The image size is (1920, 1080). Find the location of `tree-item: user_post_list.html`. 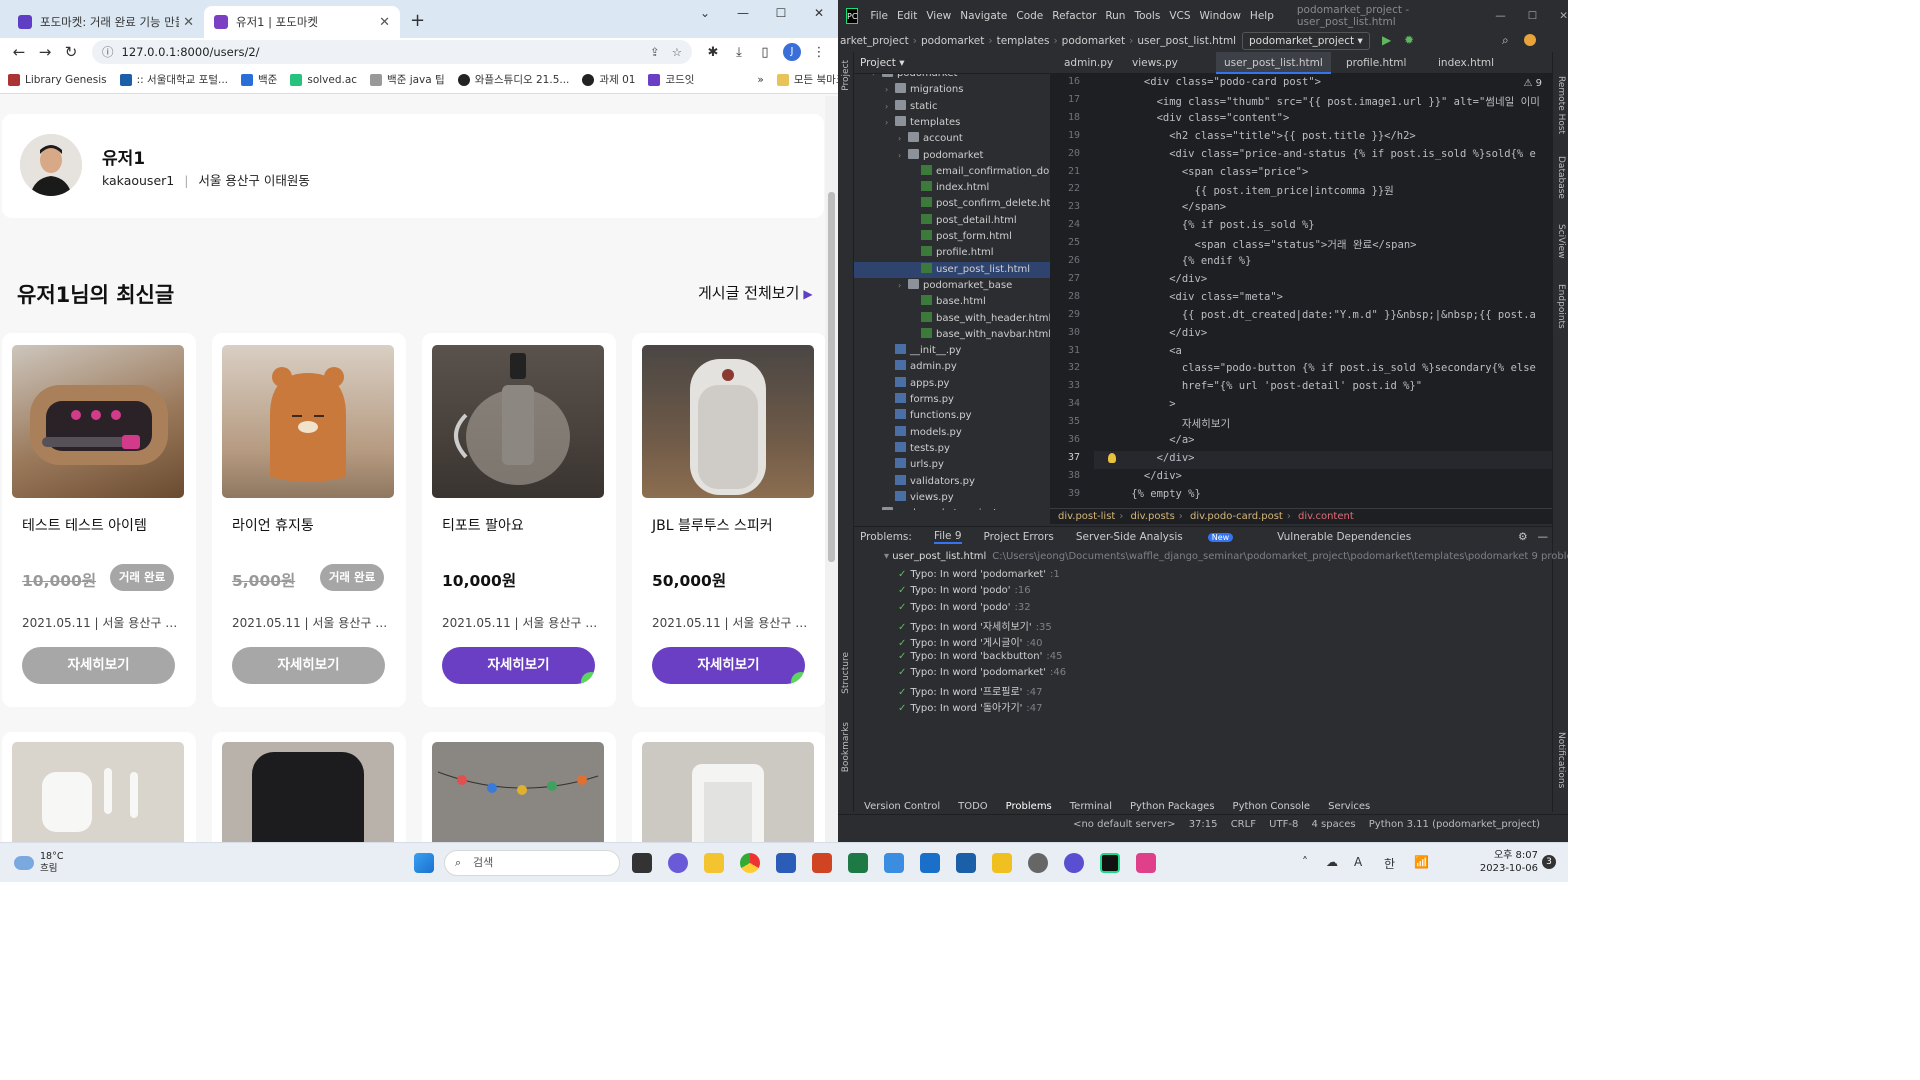

tree-item: user_post_list.html is located at coordinates (952, 269).